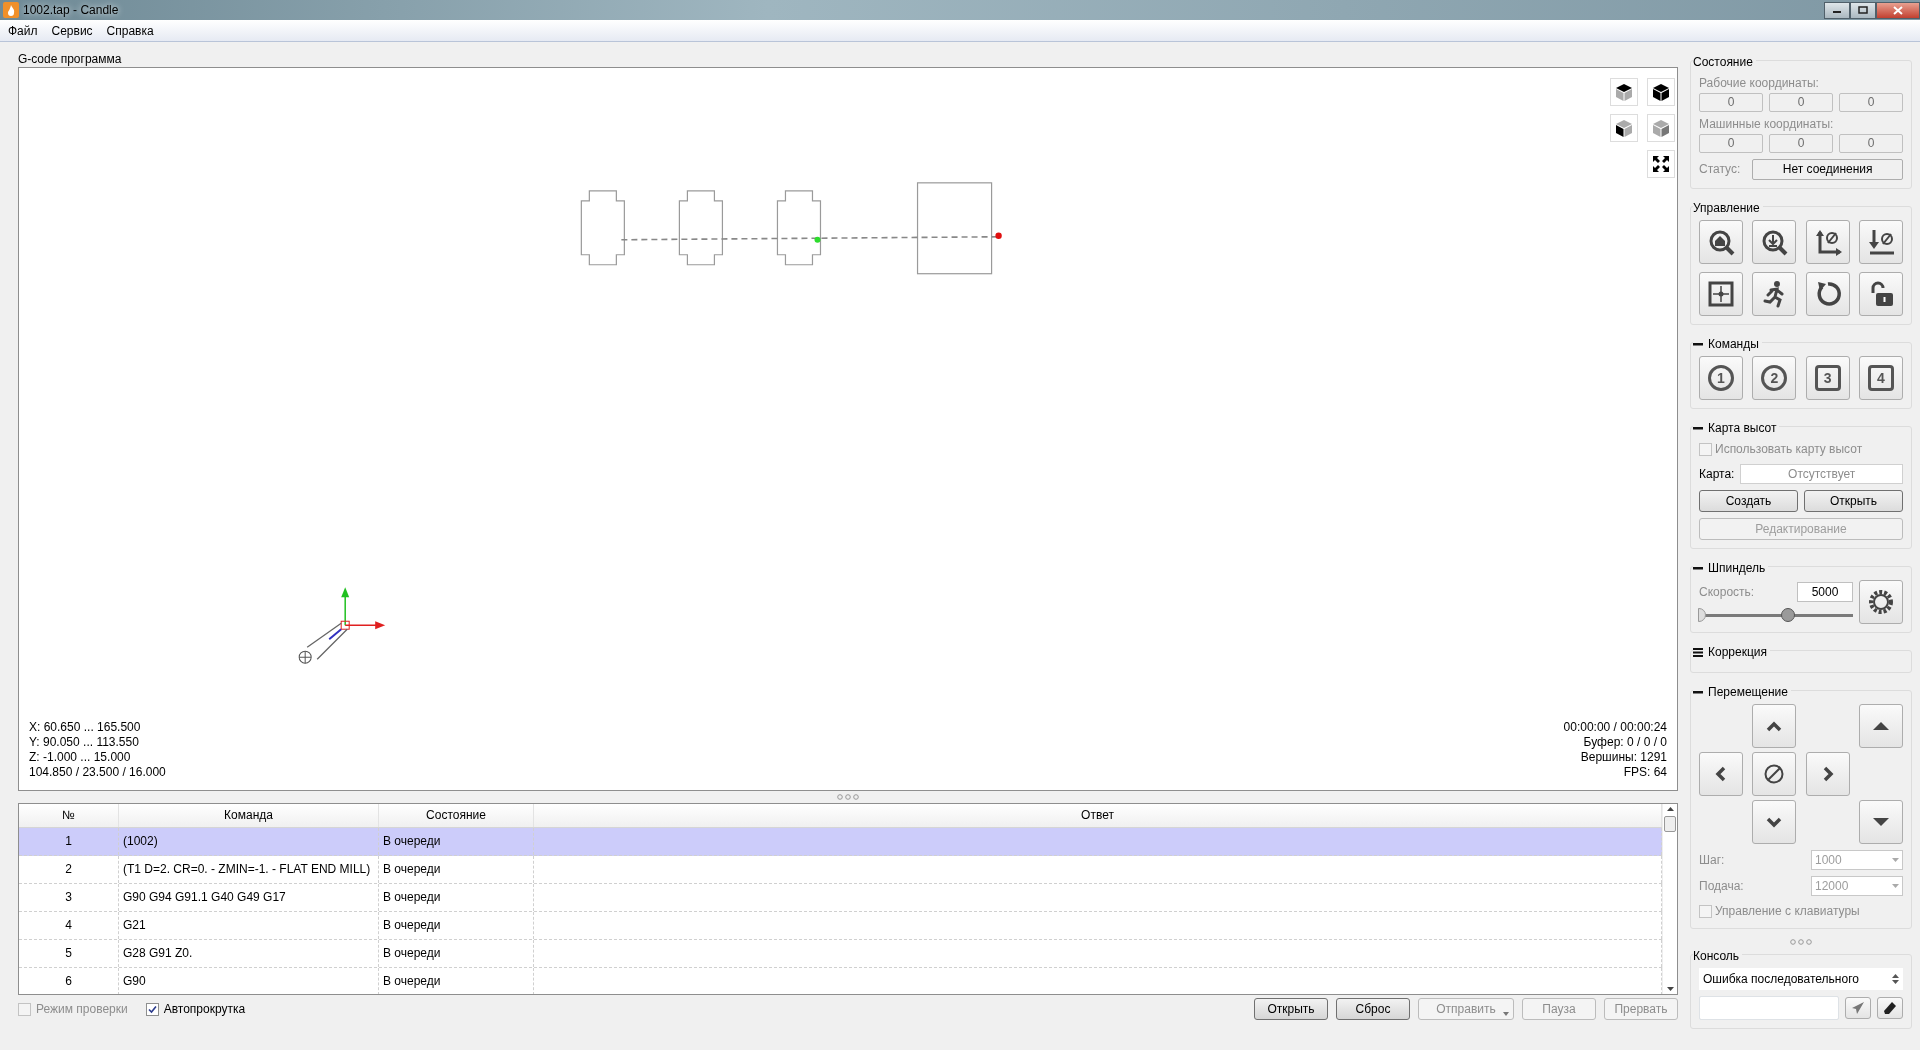  I want to click on maximize-icon, so click(1863, 10).